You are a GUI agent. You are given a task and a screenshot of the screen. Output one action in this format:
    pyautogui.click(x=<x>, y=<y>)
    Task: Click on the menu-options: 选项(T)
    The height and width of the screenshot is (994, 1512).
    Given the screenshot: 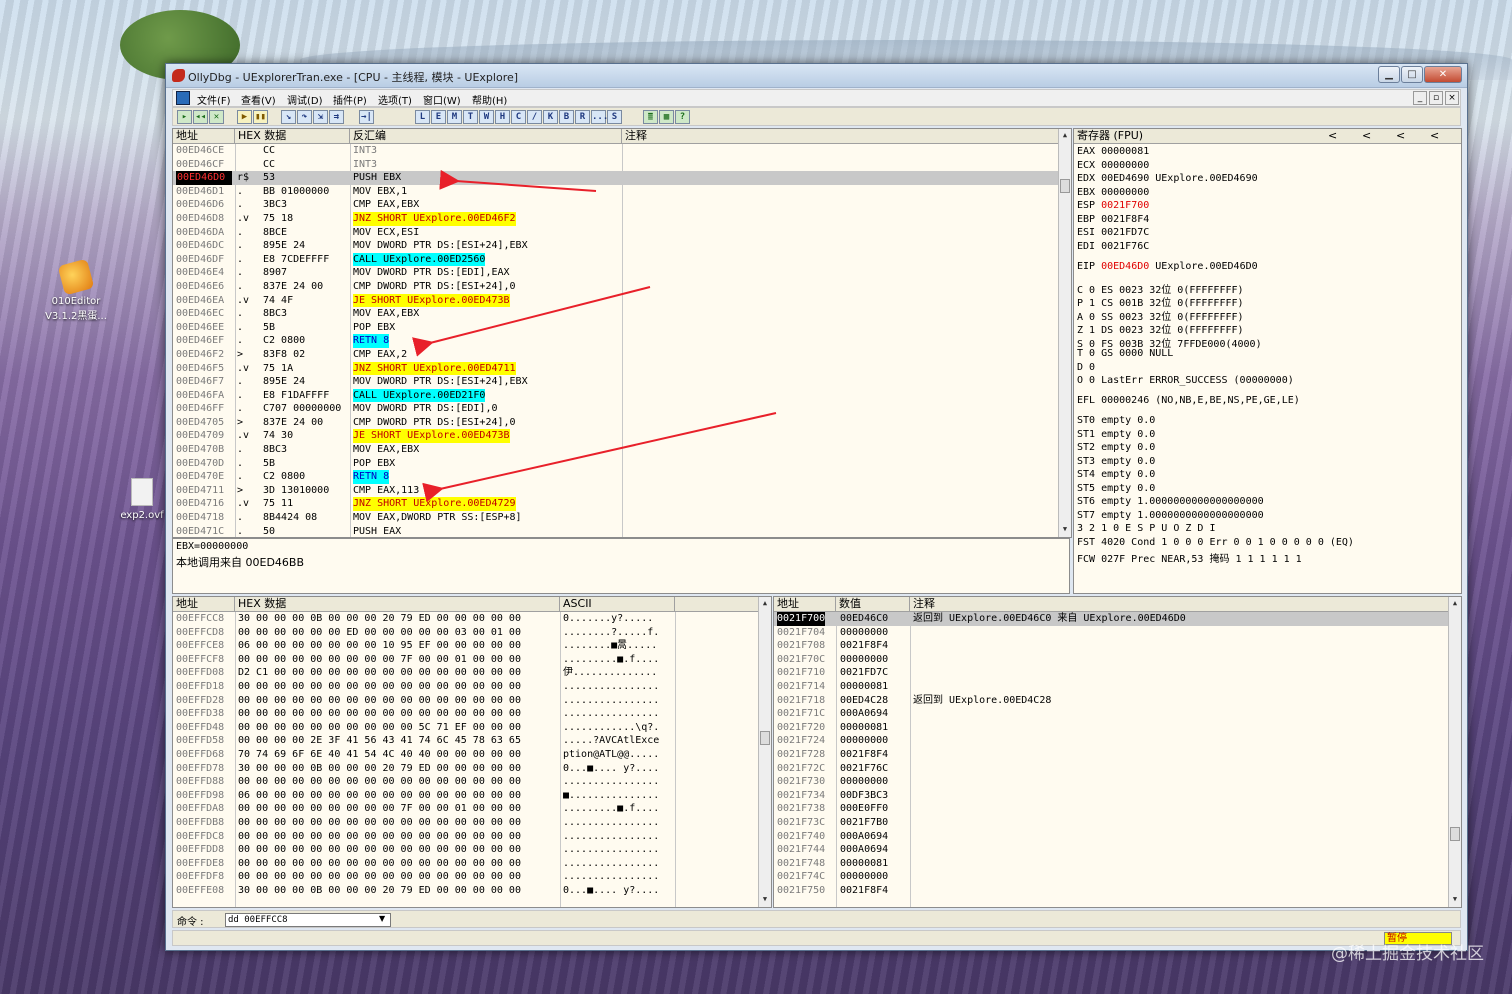 What is the action you would take?
    pyautogui.click(x=395, y=99)
    